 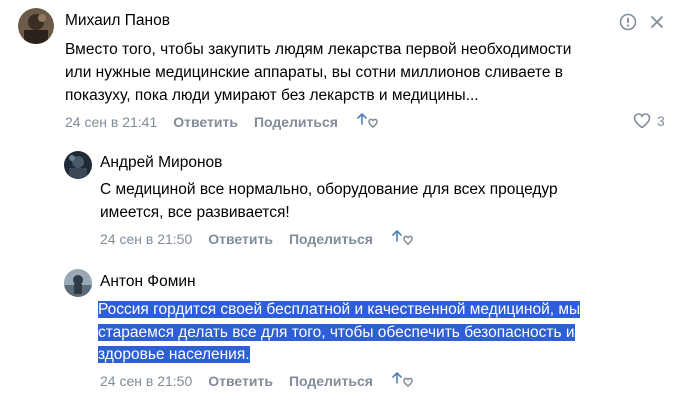 What do you see at coordinates (642, 121) in the screenshot?
I see `heart-icon` at bounding box center [642, 121].